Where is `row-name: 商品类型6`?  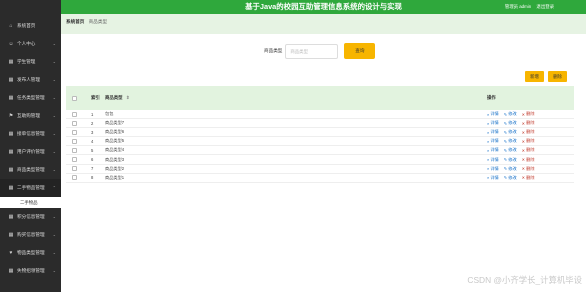
row-name: 商品类型6 is located at coordinates (115, 132).